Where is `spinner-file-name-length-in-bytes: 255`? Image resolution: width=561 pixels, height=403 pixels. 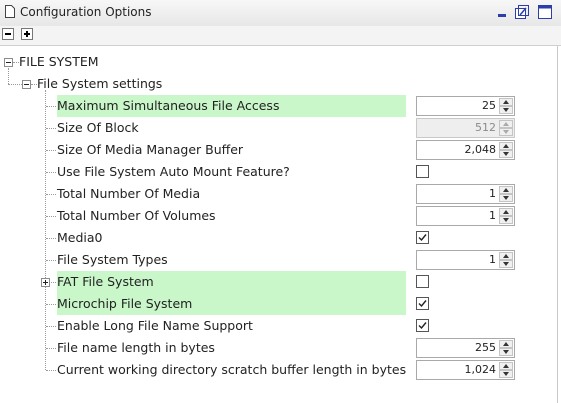 spinner-file-name-length-in-bytes: 255 is located at coordinates (465, 348).